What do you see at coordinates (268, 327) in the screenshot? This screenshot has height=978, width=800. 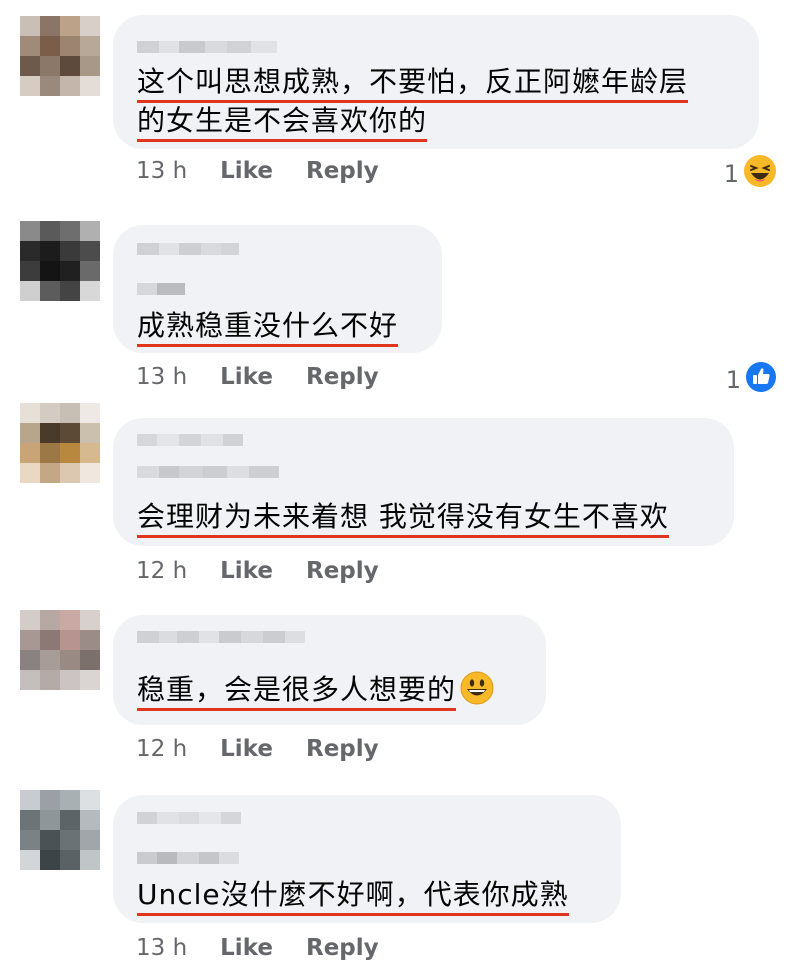 I see `comment-text-line: 成熟稳重没什么不好` at bounding box center [268, 327].